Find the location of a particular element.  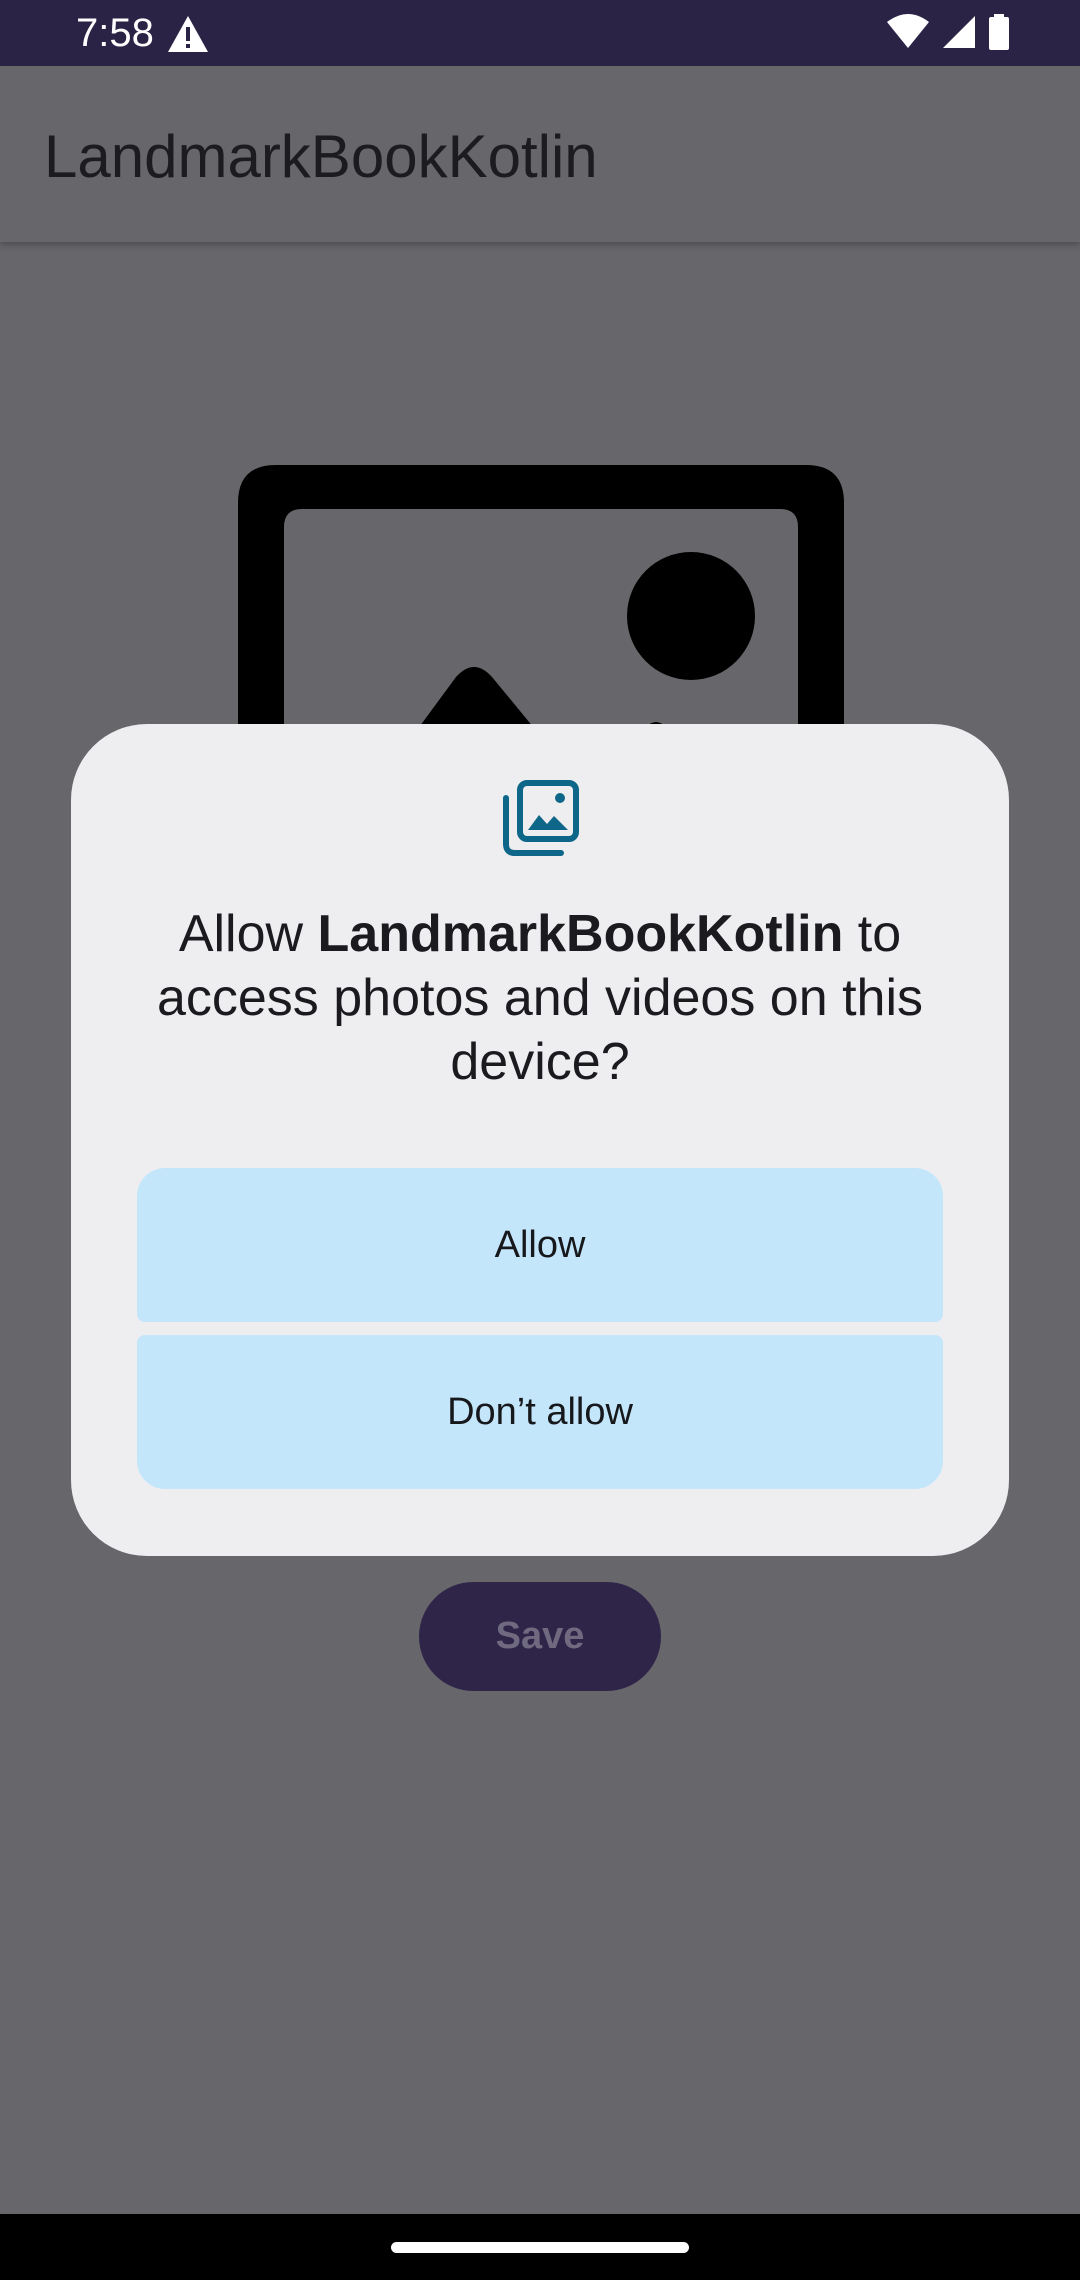

photo-library-icon is located at coordinates (541, 818).